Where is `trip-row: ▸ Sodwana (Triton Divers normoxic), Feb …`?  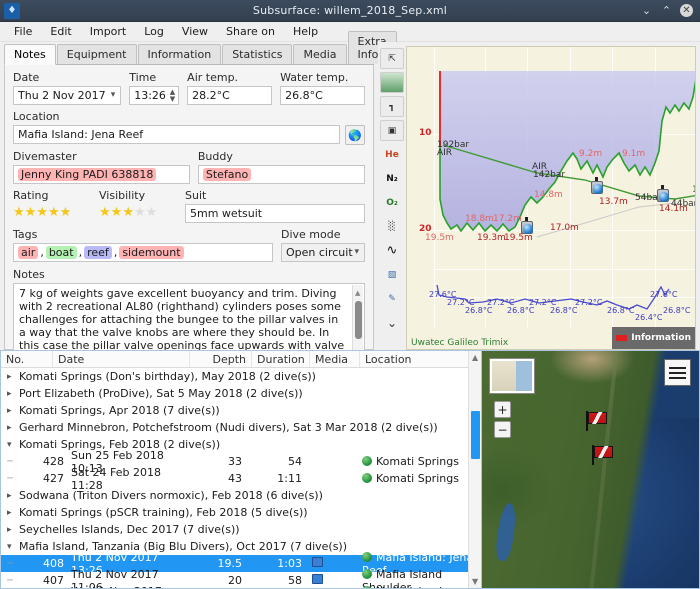
trip-row: ▸ Sodwana (Triton Divers normoxic), Feb … is located at coordinates (241, 495).